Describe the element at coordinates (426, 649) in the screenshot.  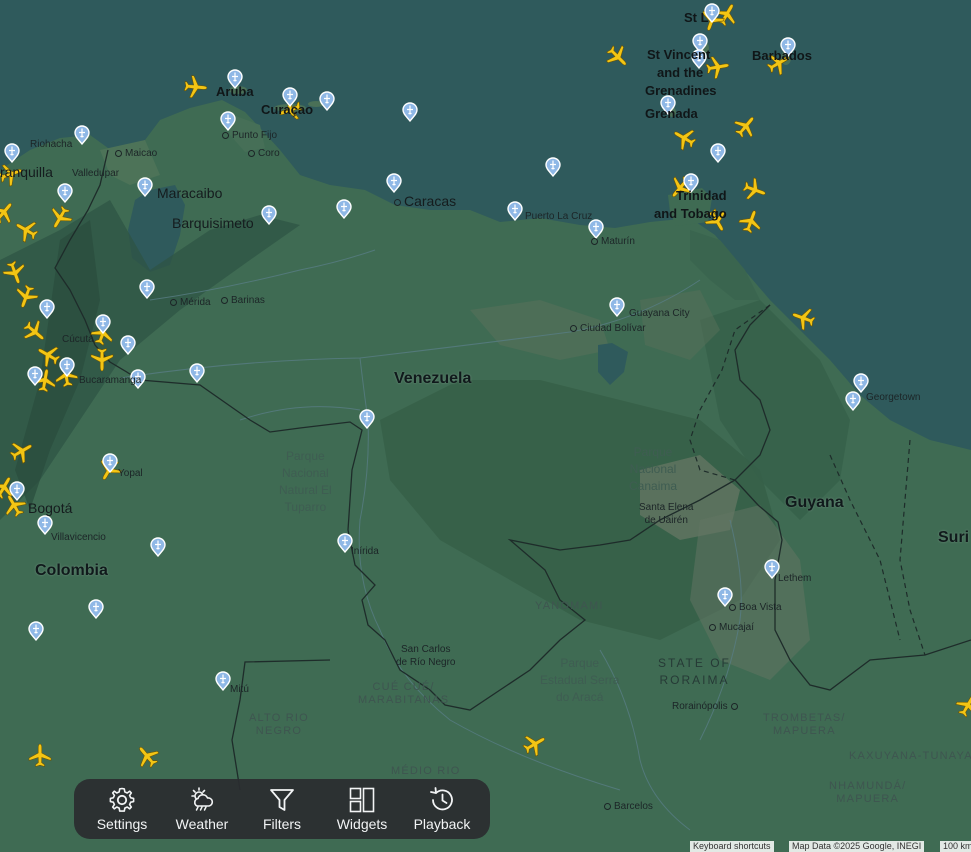
I see `city-name: San Carlos` at that location.